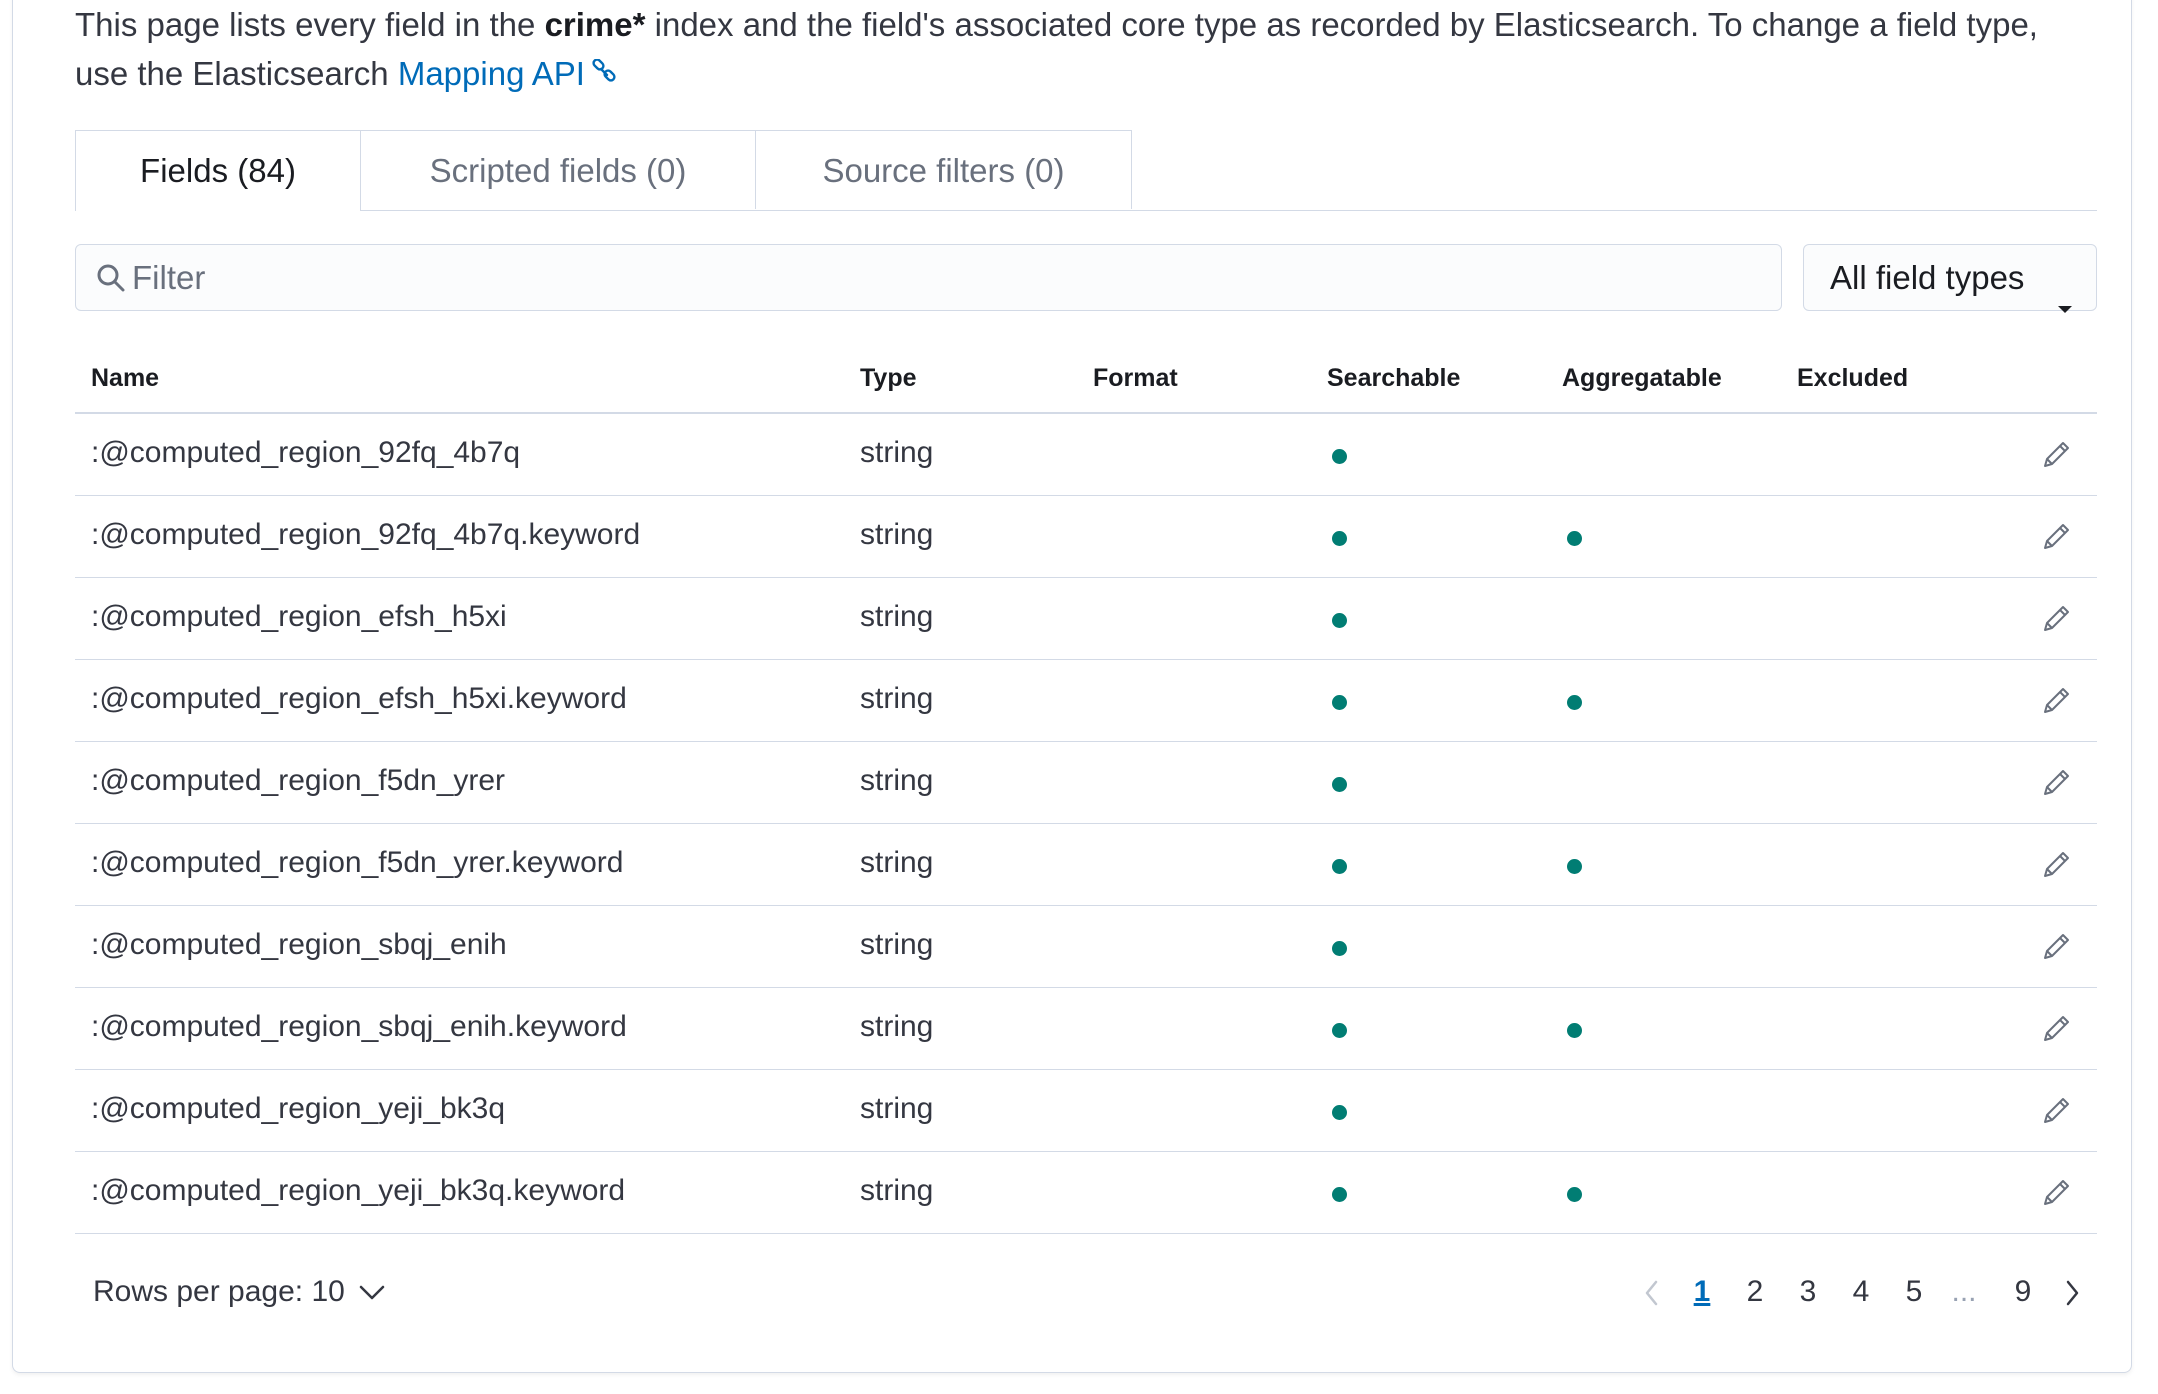 This screenshot has width=2158, height=1394. Describe the element at coordinates (595, 24) in the screenshot. I see `index-name: crime*` at that location.